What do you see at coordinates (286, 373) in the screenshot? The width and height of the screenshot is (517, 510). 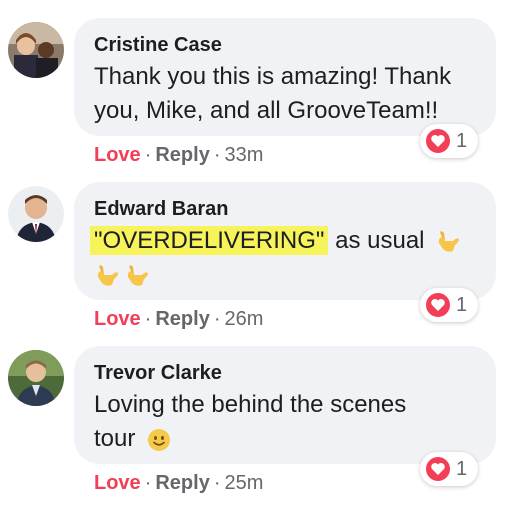 I see `comment-author: Trevor Clarke` at bounding box center [286, 373].